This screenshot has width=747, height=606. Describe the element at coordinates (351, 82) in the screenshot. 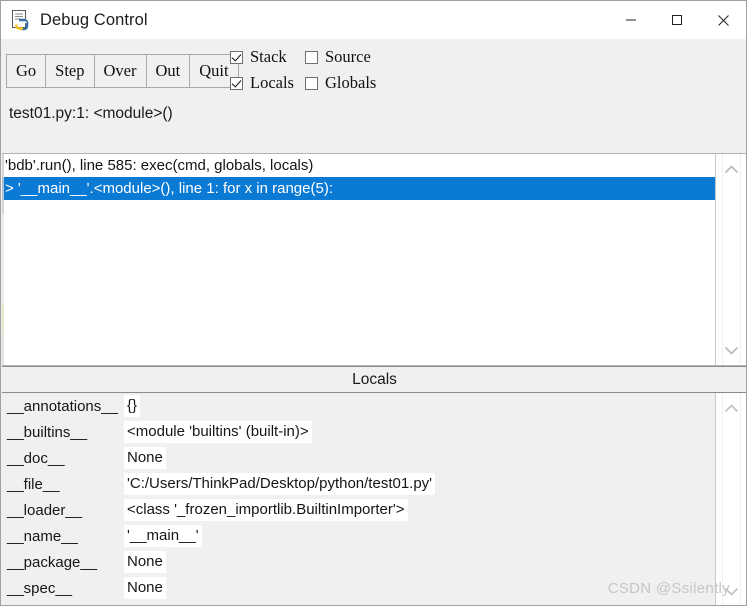

I see `checkbox-globals-label: Globals` at that location.